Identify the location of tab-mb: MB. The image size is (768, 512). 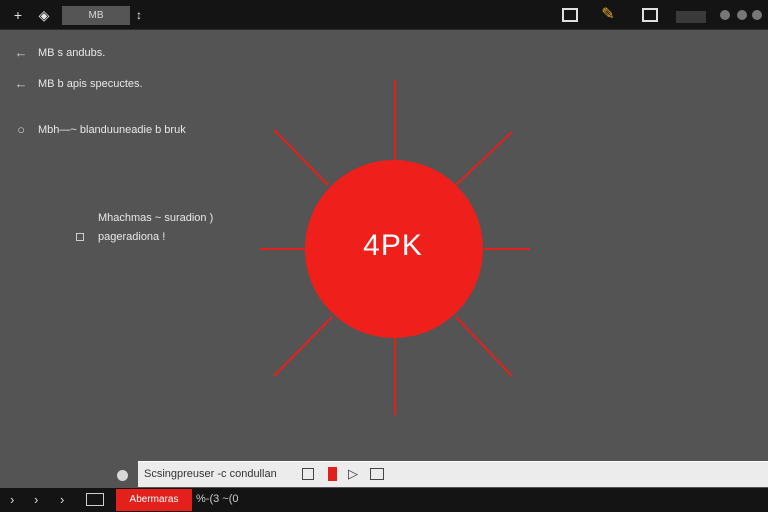
(96, 15).